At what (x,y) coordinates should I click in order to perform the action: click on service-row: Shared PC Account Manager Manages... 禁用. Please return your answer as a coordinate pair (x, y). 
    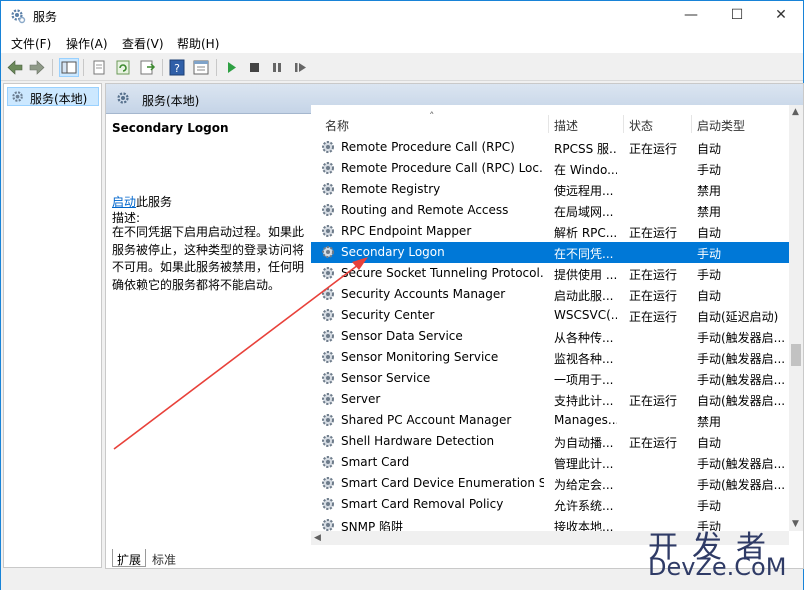
    Looking at the image, I should click on (550, 420).